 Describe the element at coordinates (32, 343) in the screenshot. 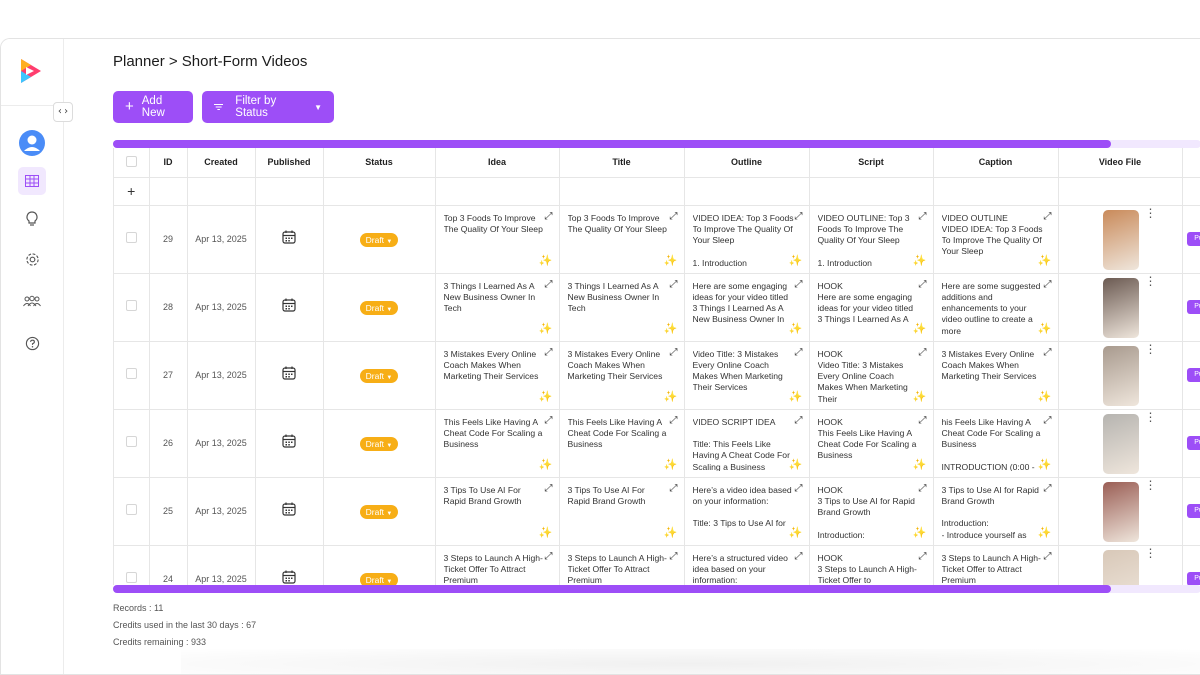

I see `help-icon` at that location.